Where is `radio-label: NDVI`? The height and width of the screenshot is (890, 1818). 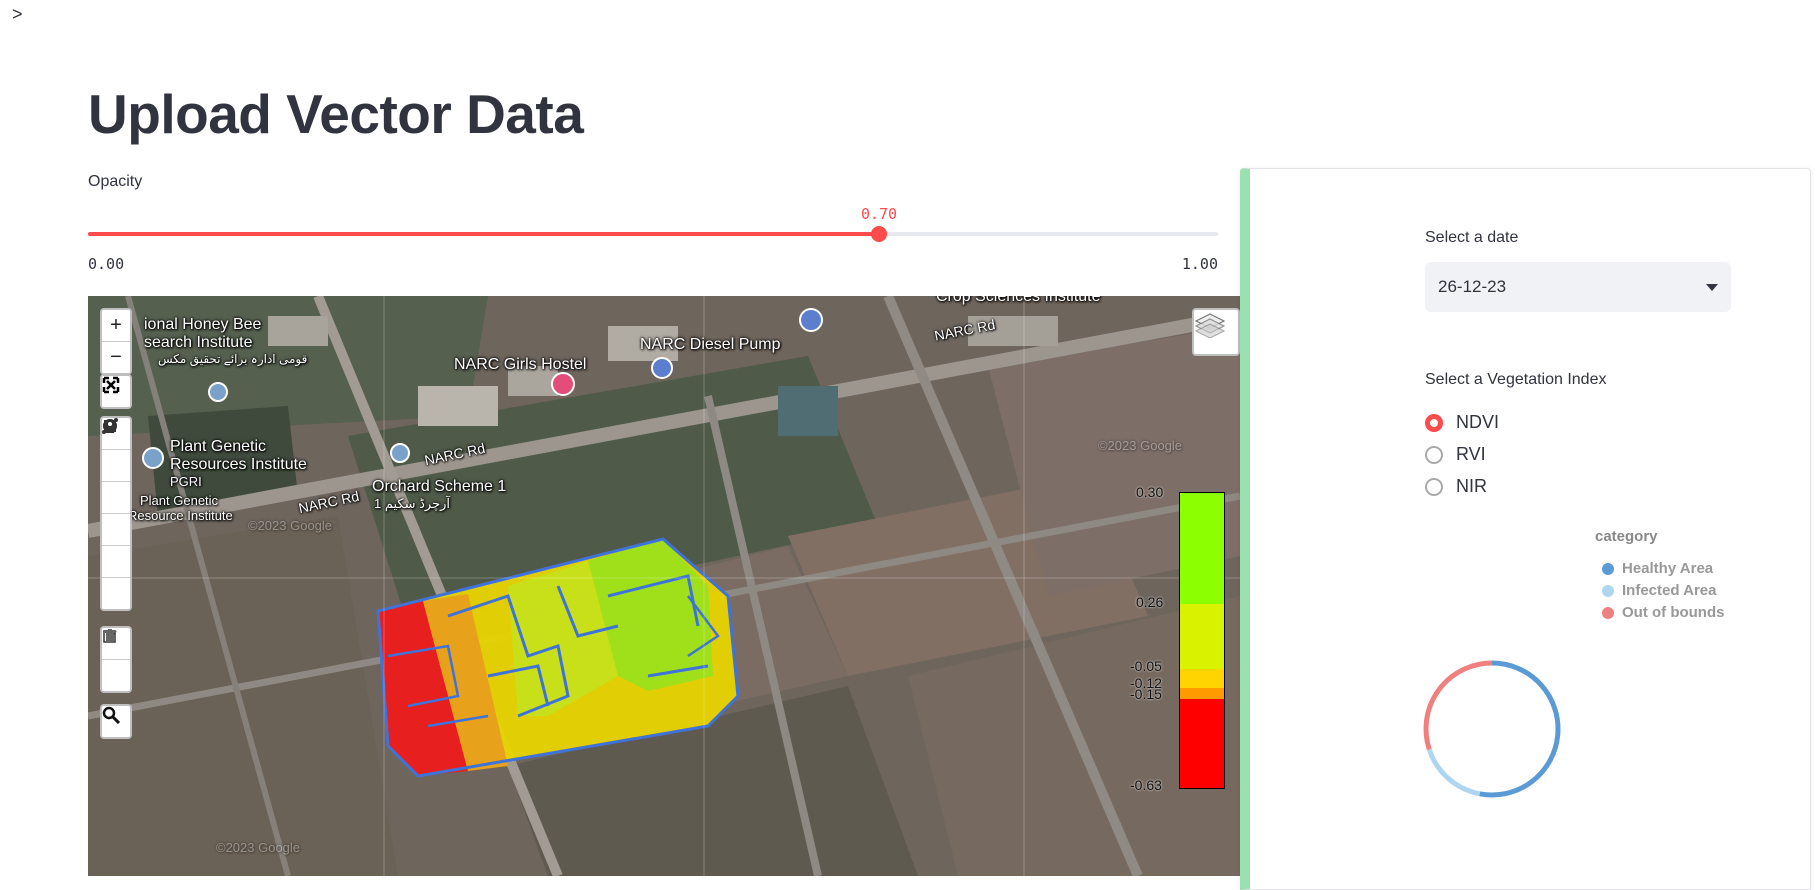
radio-label: NDVI is located at coordinates (1478, 422).